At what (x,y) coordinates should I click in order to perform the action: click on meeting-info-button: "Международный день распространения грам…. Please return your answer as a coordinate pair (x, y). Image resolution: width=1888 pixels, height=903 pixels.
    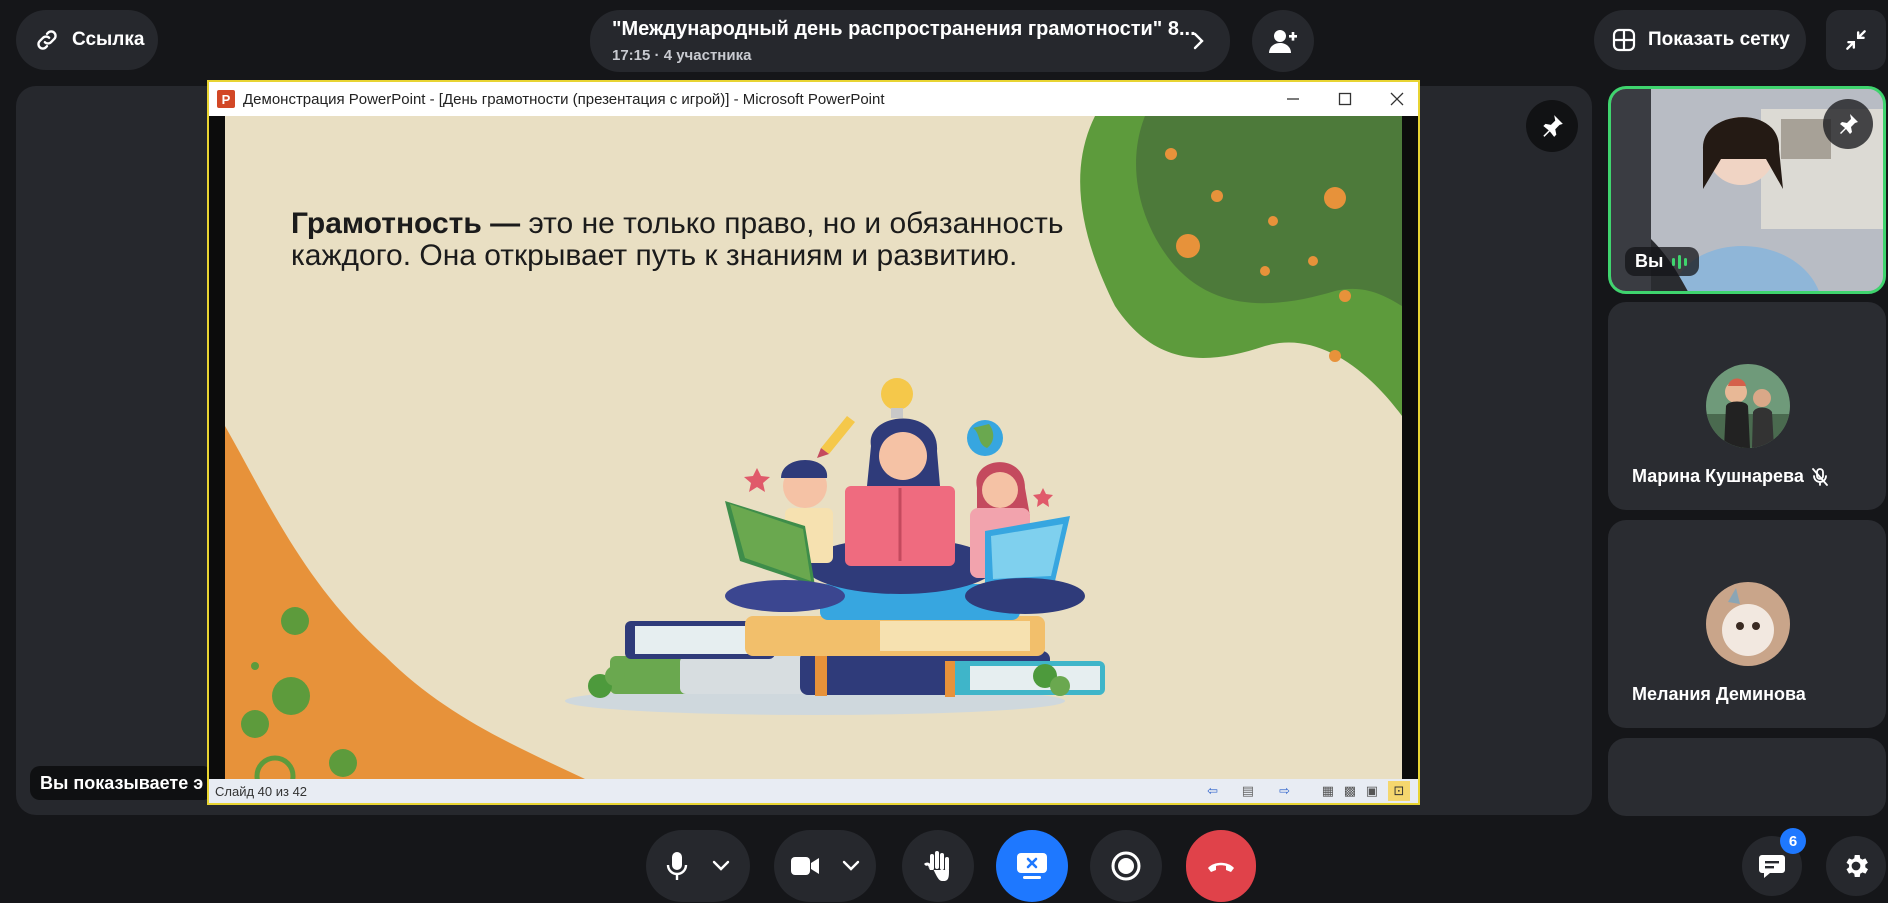
    Looking at the image, I should click on (910, 41).